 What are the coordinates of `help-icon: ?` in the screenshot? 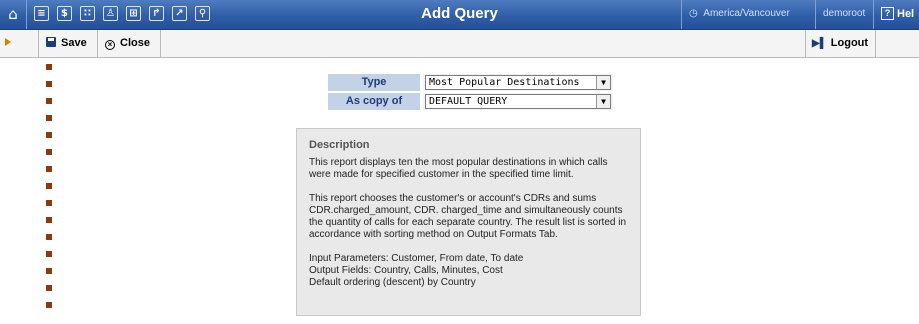 It's located at (887, 13).